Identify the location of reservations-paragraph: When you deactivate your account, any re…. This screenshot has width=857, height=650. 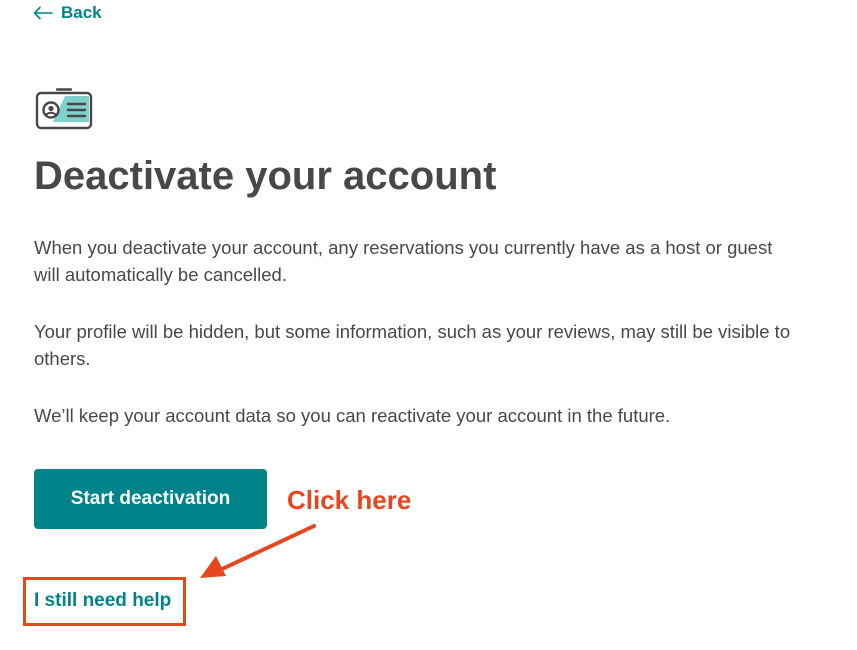
(403, 261).